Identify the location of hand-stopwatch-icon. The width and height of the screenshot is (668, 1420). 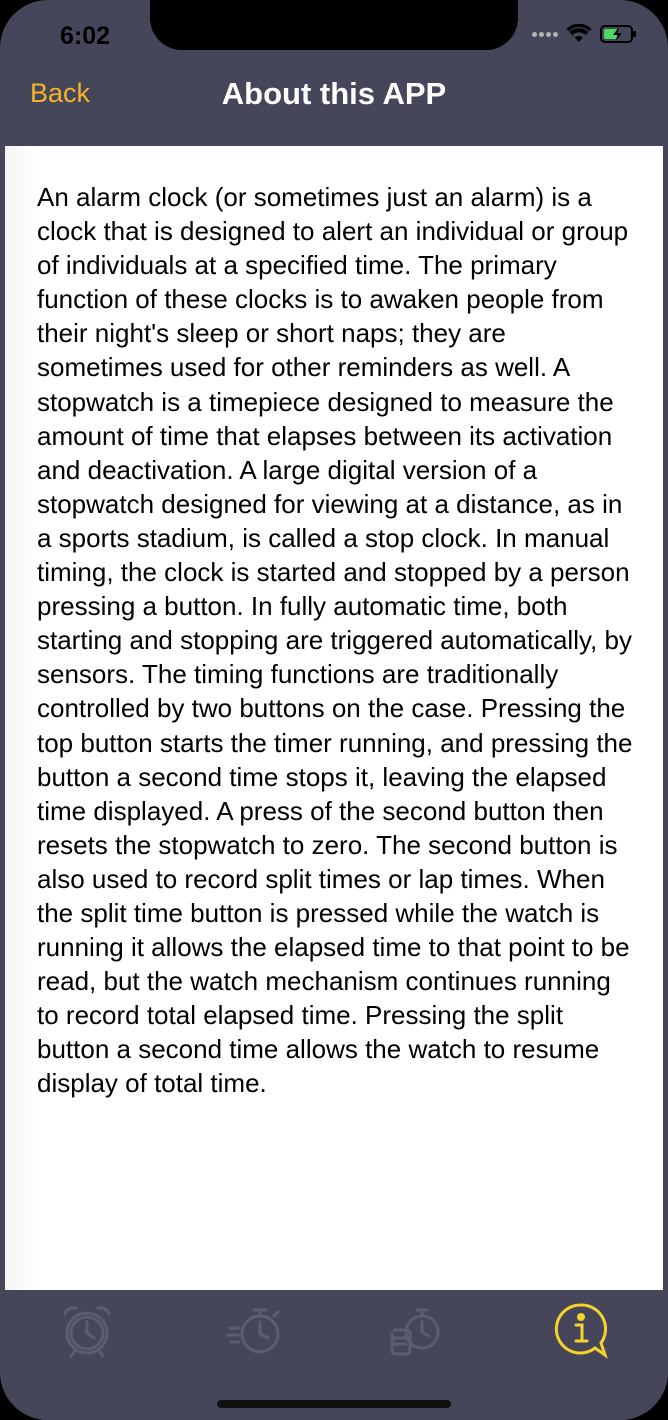
(415, 1332).